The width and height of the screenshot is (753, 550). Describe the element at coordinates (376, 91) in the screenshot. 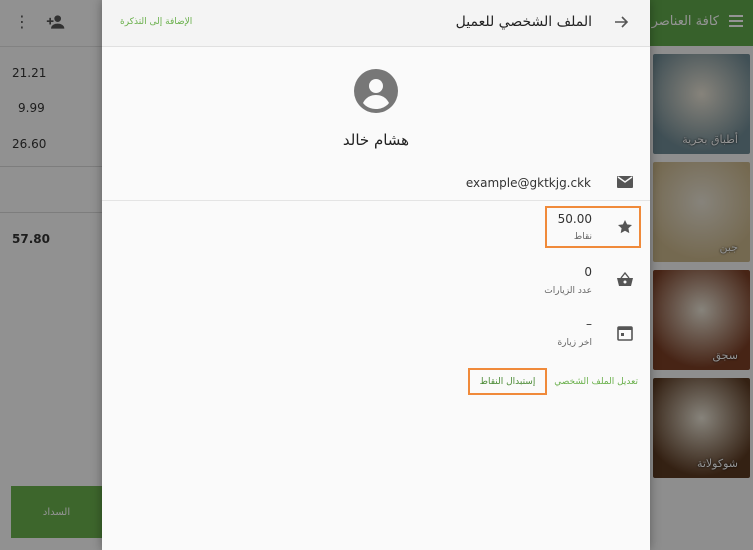

I see `account-circle-icon` at that location.